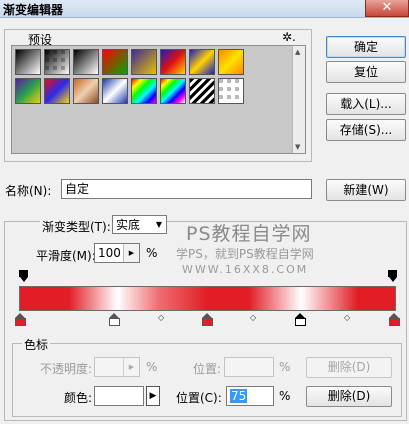 The image size is (409, 424). I want to click on ok-button: 确定, so click(366, 47).